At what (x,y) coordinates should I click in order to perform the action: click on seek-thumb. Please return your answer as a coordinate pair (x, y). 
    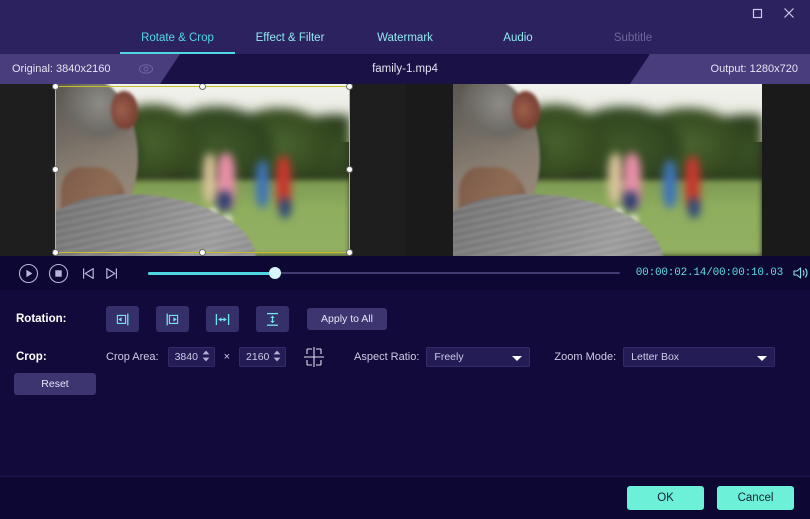
    Looking at the image, I should click on (274, 273).